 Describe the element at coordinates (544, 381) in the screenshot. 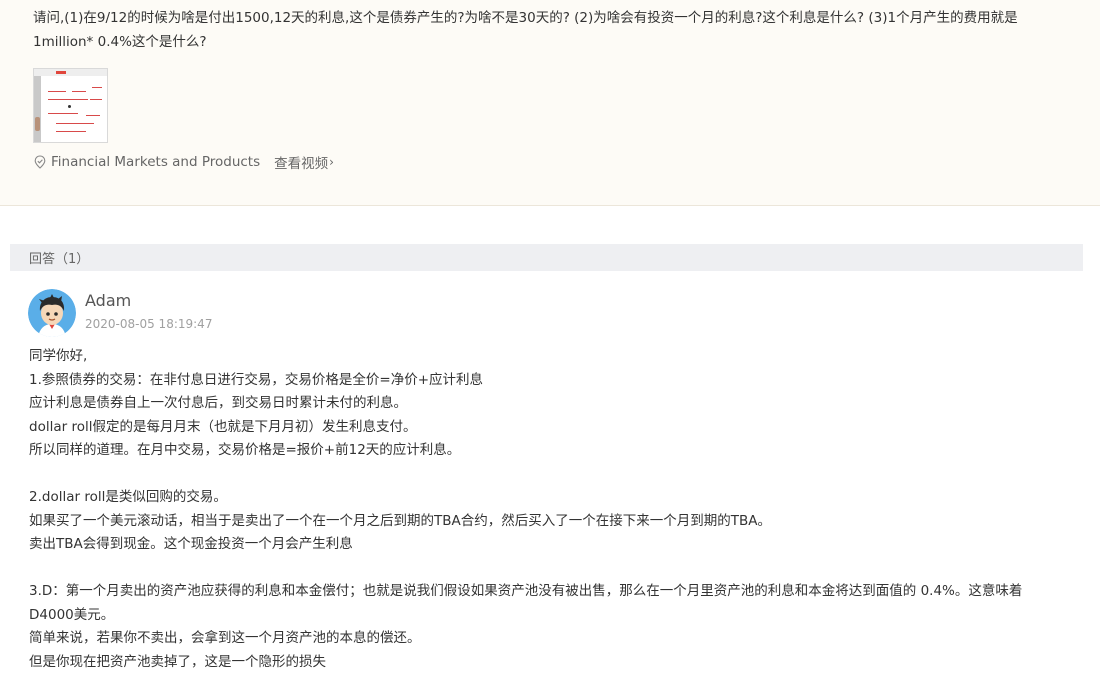

I see `answer-line: 1.参照债券的交易：在非付息日进行交易，交易价格是全价=净价+应计利息` at that location.